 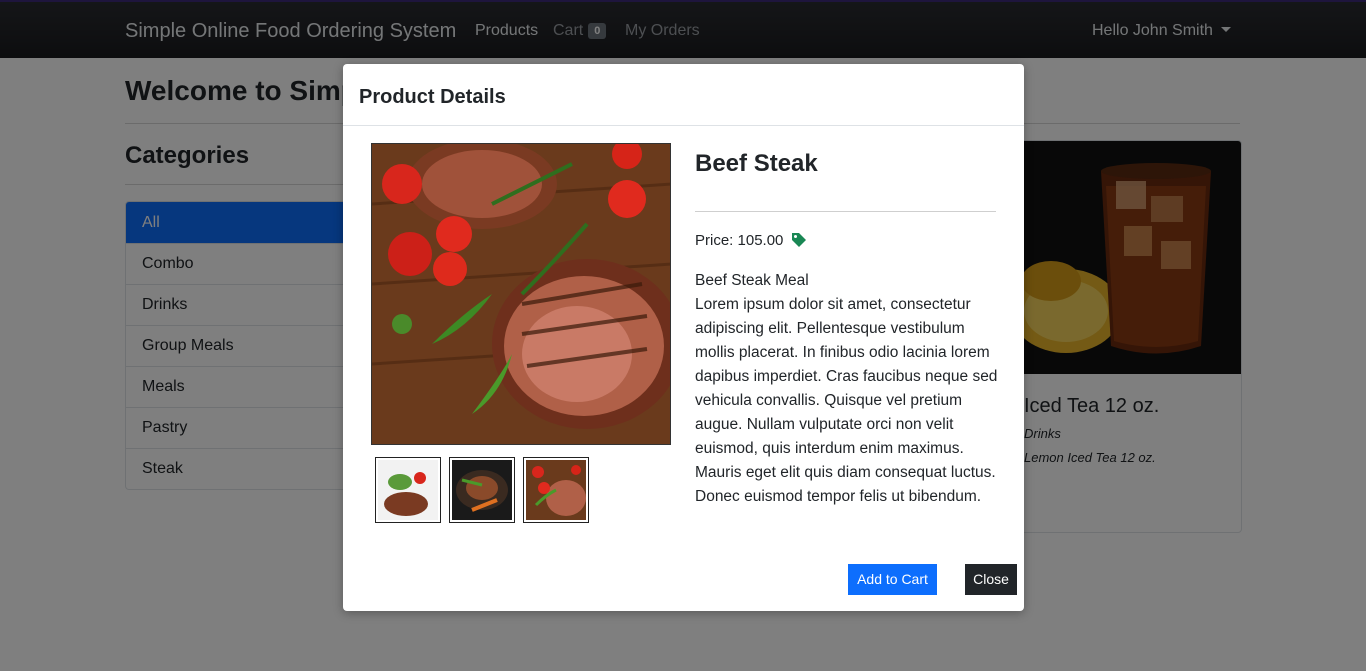 What do you see at coordinates (845, 211) in the screenshot?
I see `product-divider` at bounding box center [845, 211].